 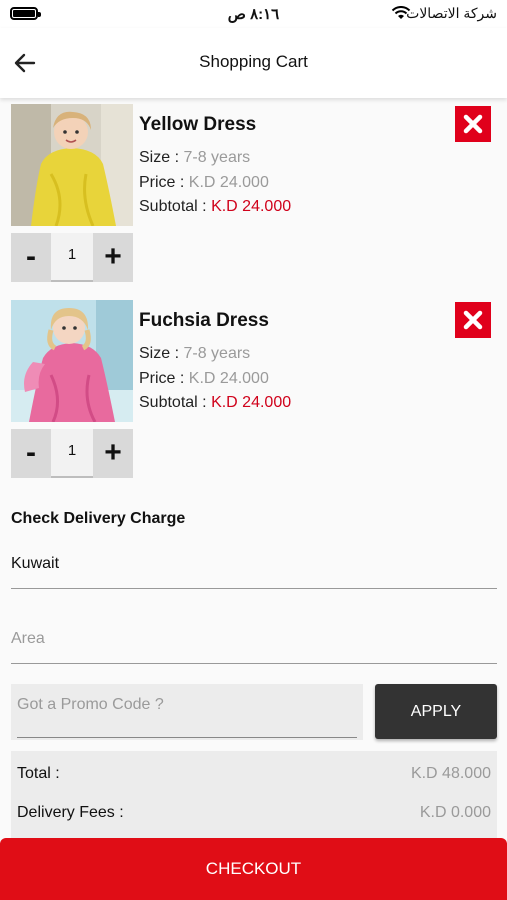 I want to click on delivery-fees-label: Delivery Fees :, so click(x=70, y=812).